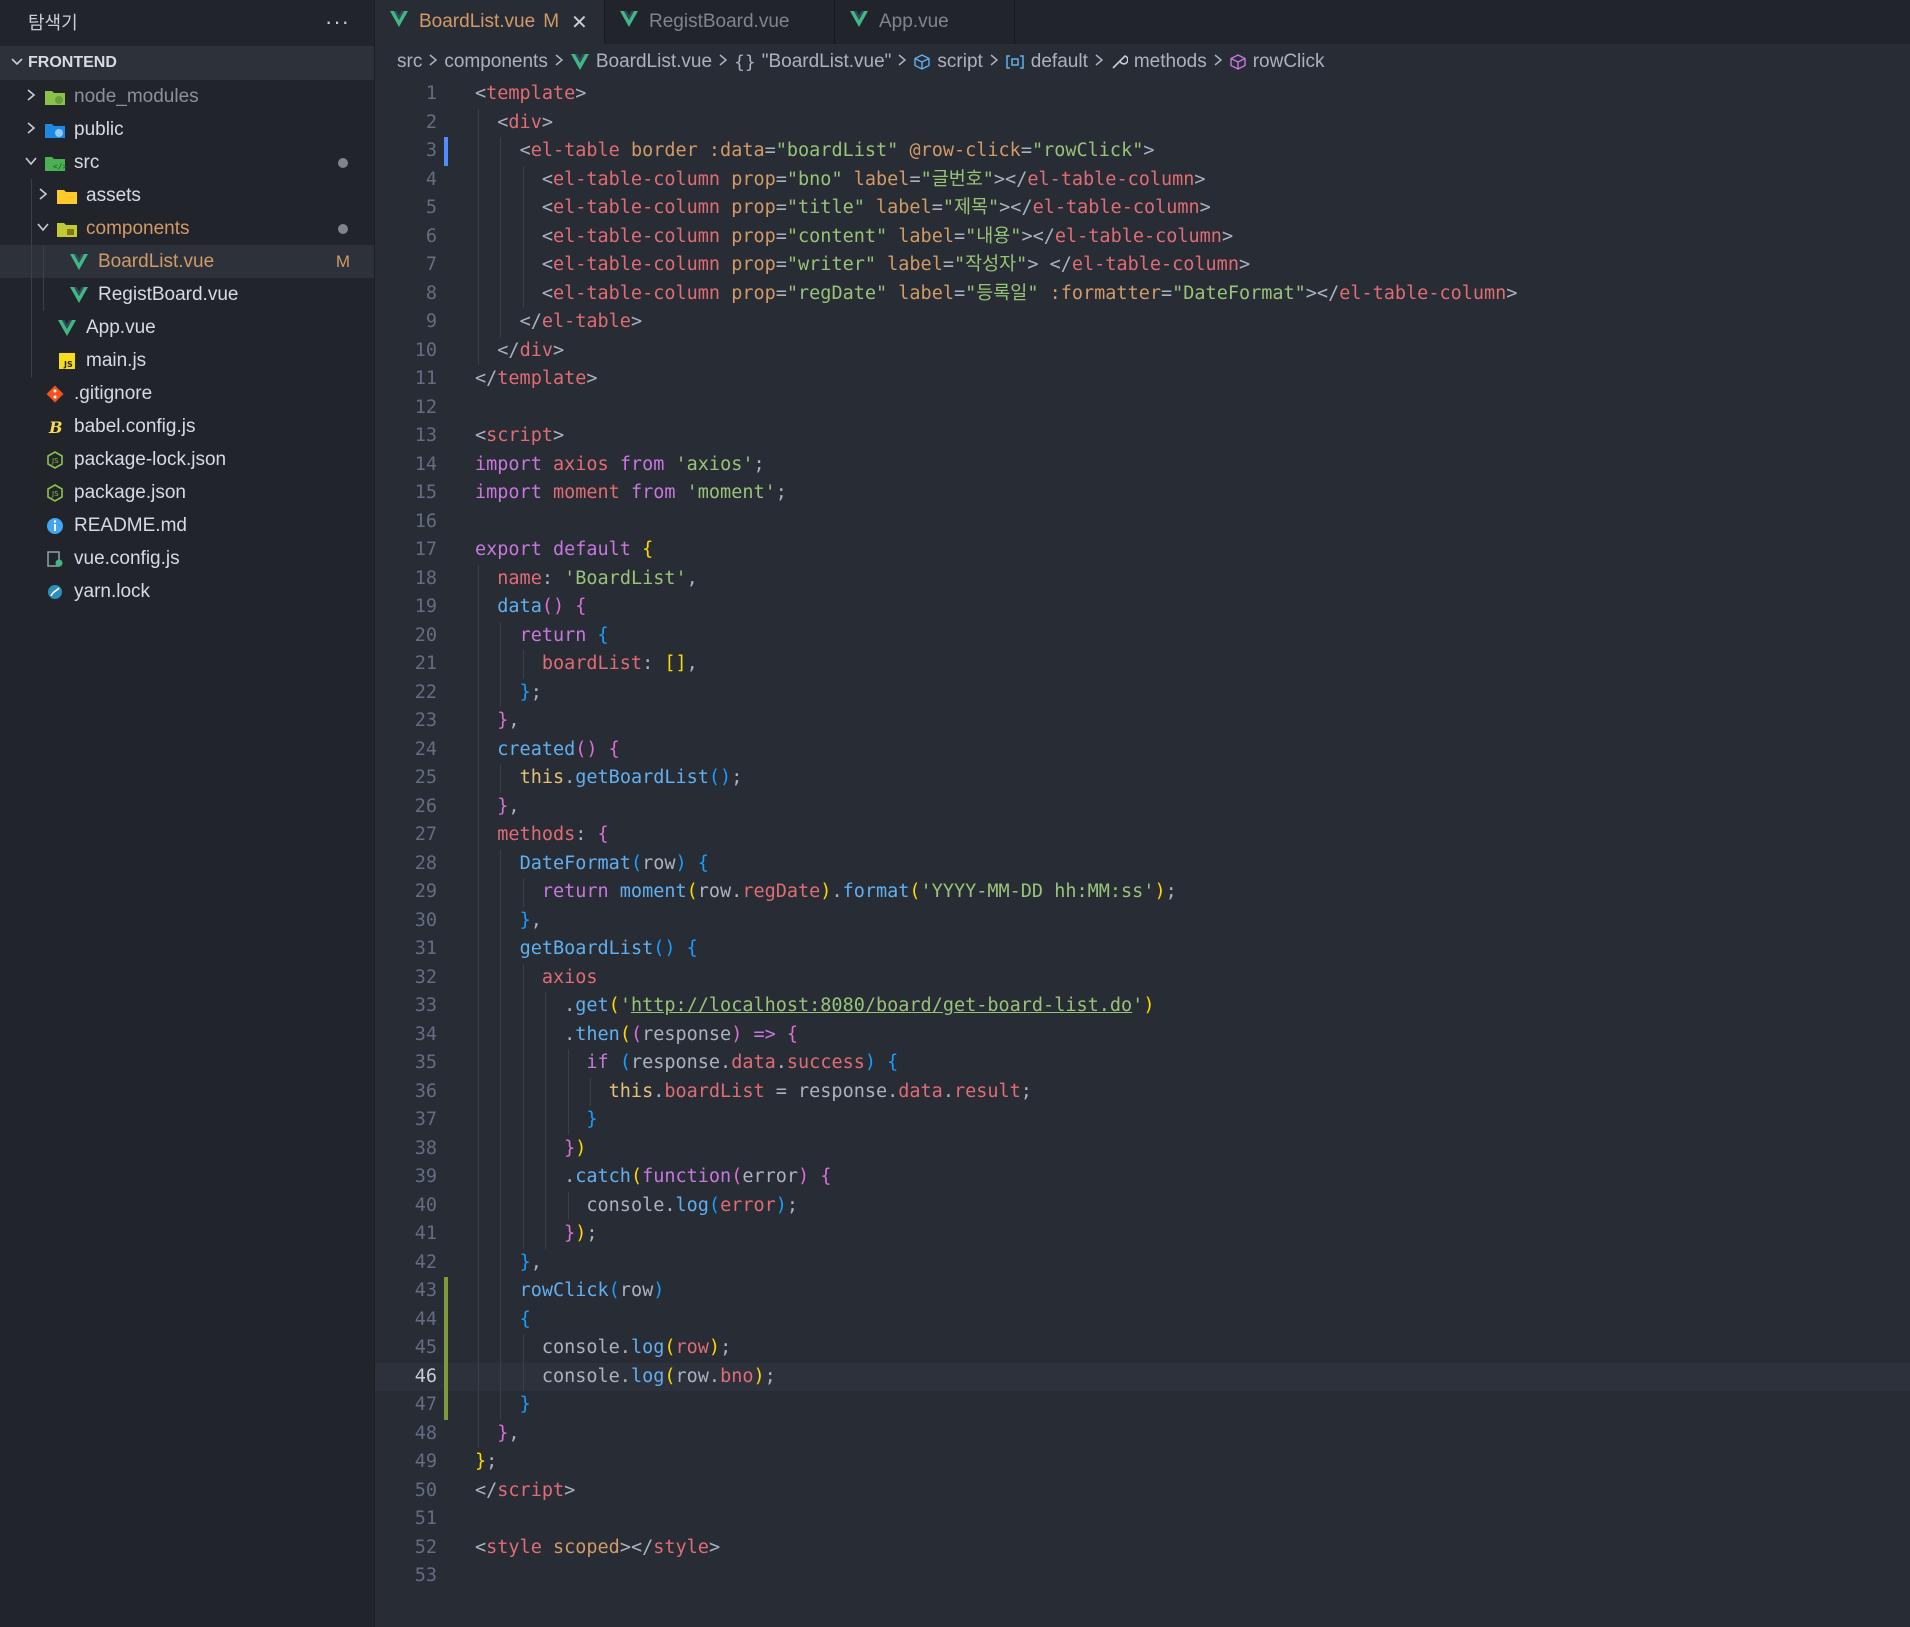  What do you see at coordinates (187, 294) in the screenshot?
I see `tree-item: RegistBoard.vue` at bounding box center [187, 294].